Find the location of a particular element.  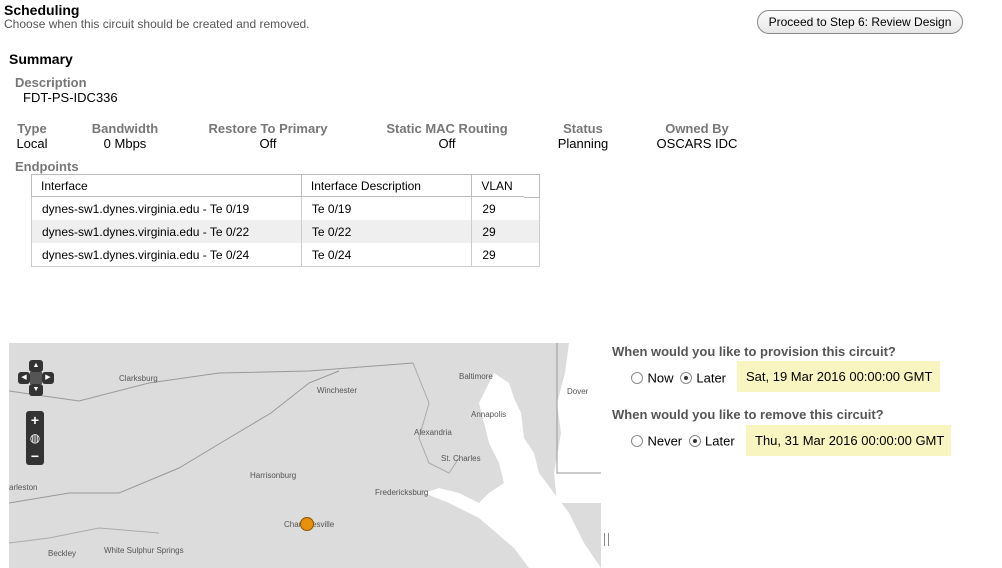

description-value: FDT-PS-IDC336 is located at coordinates (70, 97).